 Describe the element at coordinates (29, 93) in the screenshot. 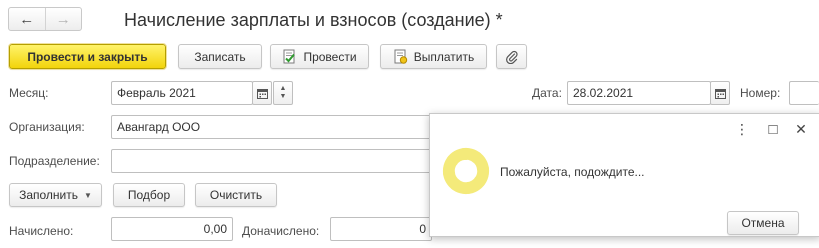

I see `month-label: Месяц:` at that location.